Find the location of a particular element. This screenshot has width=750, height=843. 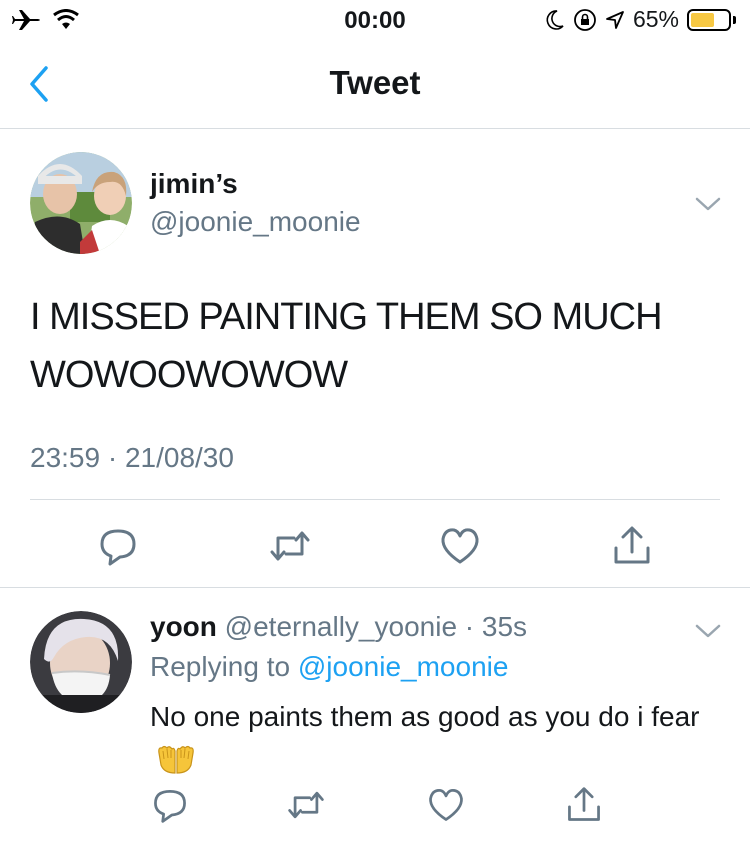

display-name: jimin’s is located at coordinates (194, 184).